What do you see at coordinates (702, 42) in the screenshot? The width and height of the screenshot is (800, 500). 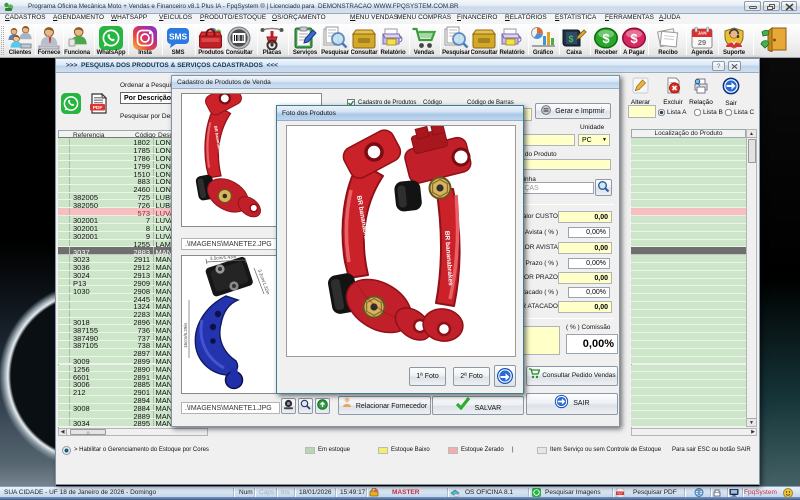 I see `svg-text: 29` at bounding box center [702, 42].